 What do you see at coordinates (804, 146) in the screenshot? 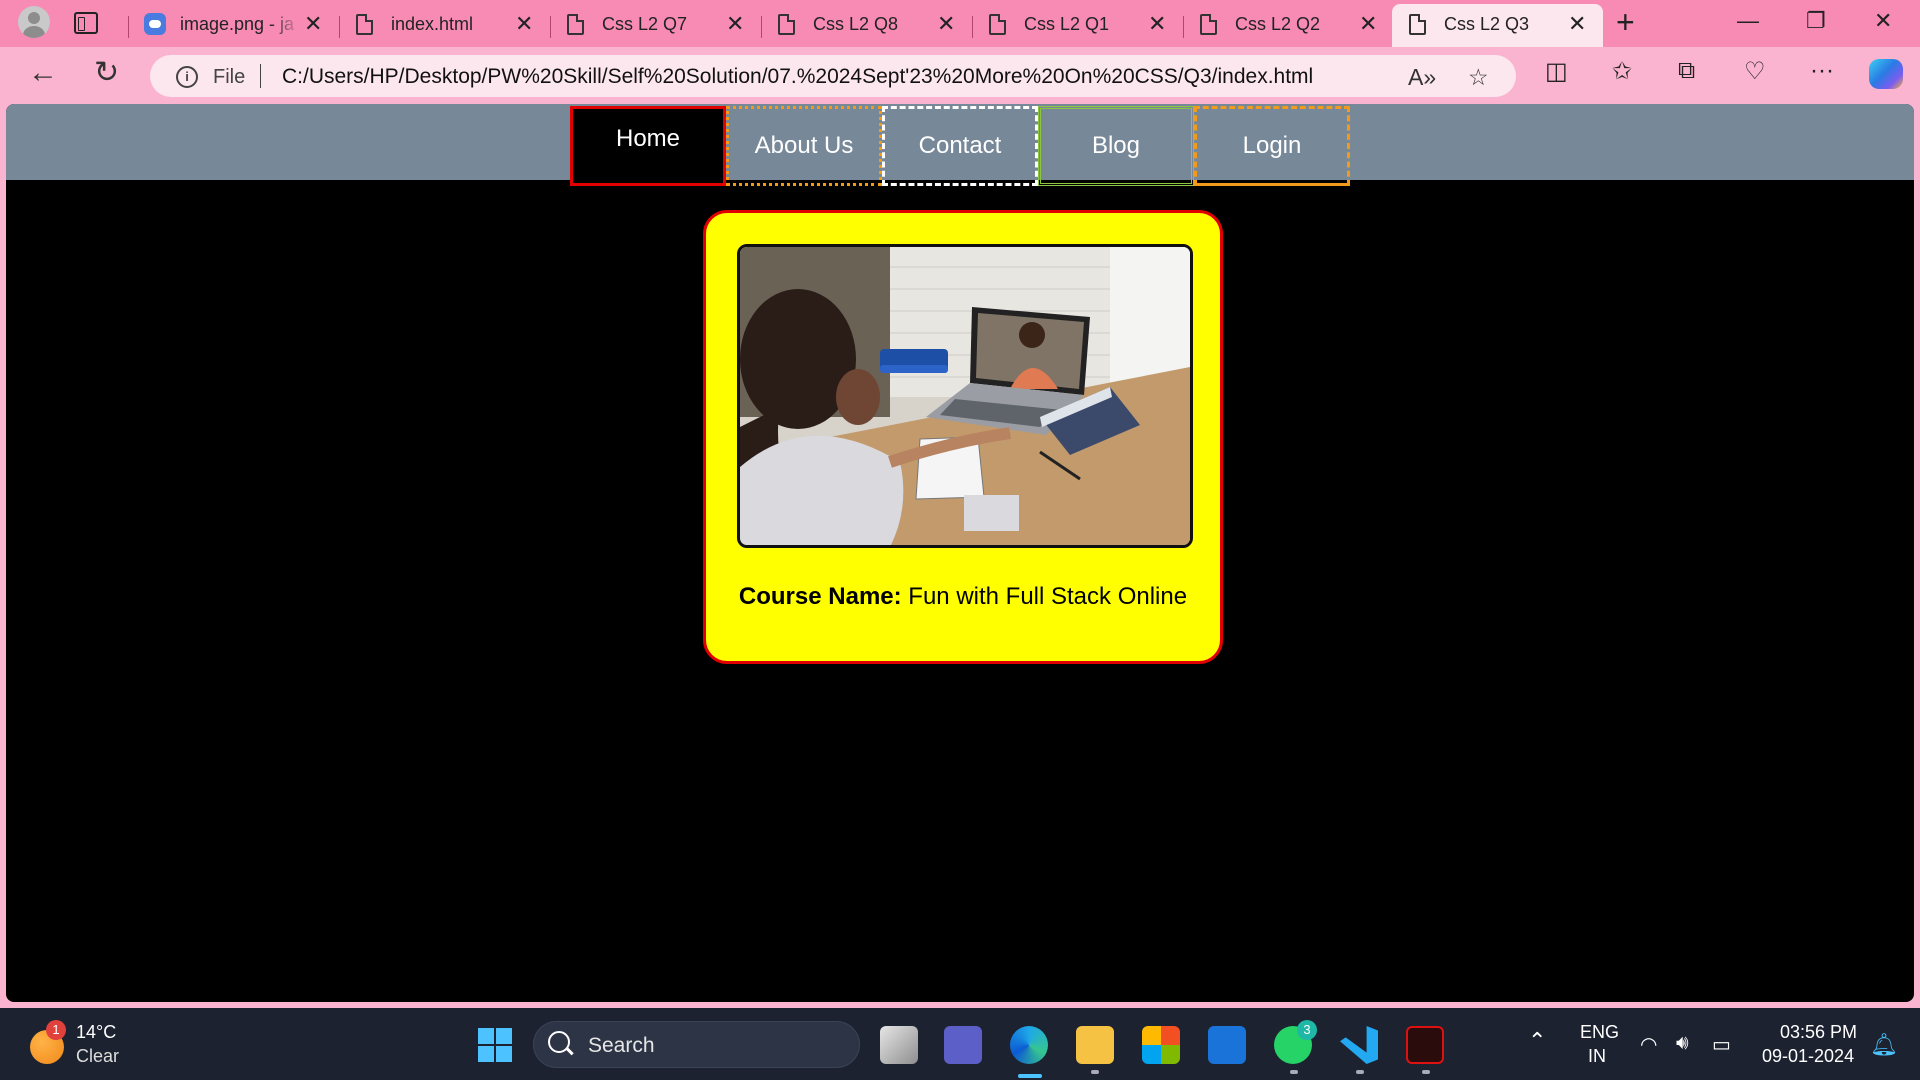
I see `nav-about-link: About Us` at bounding box center [804, 146].